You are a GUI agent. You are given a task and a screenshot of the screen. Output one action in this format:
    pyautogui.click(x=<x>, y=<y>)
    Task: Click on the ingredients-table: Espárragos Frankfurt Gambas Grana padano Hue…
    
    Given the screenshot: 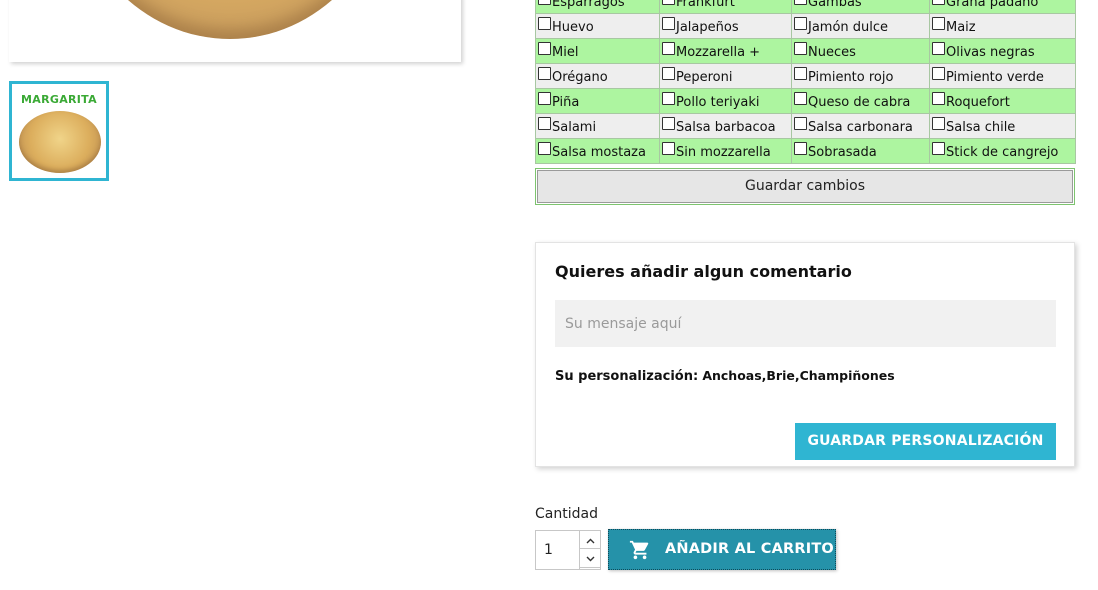 What is the action you would take?
    pyautogui.click(x=805, y=82)
    